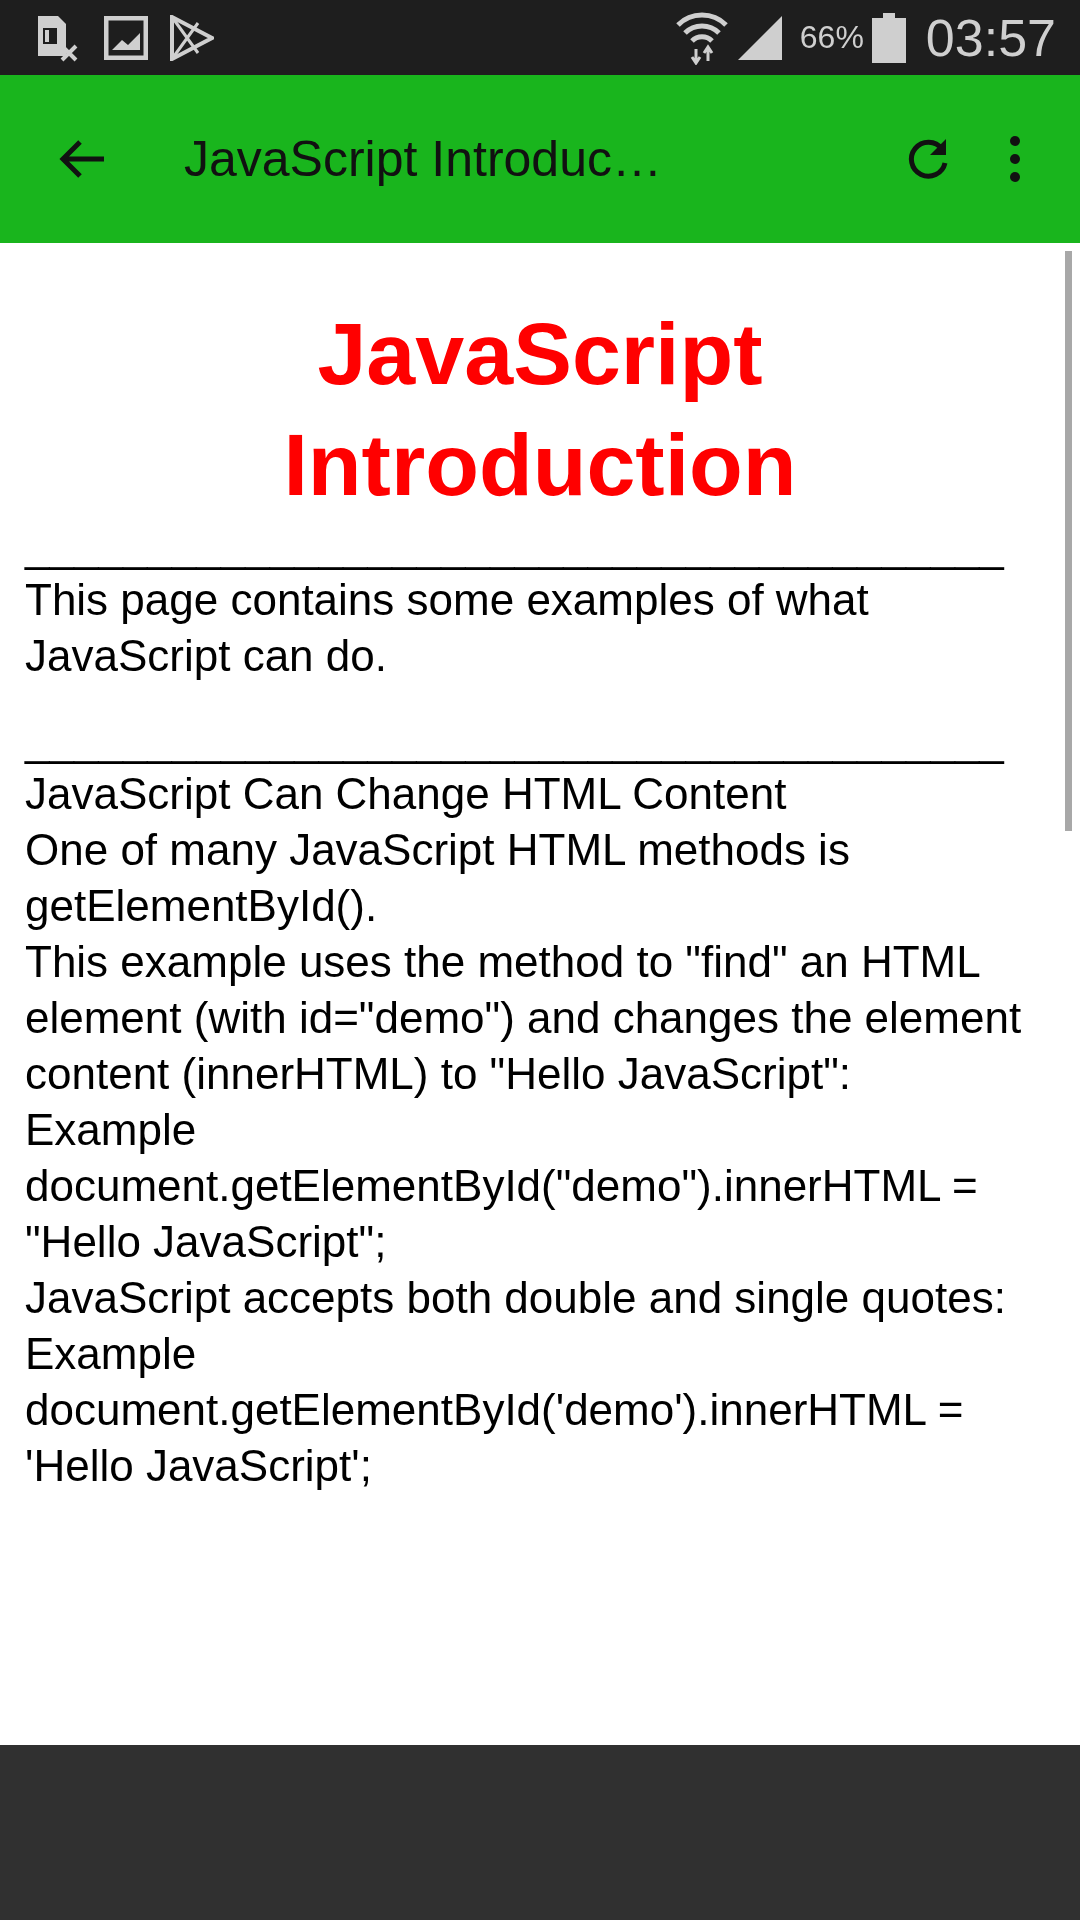 Image resolution: width=1080 pixels, height=1920 pixels. What do you see at coordinates (888, 37) in the screenshot?
I see `battery-icon` at bounding box center [888, 37].